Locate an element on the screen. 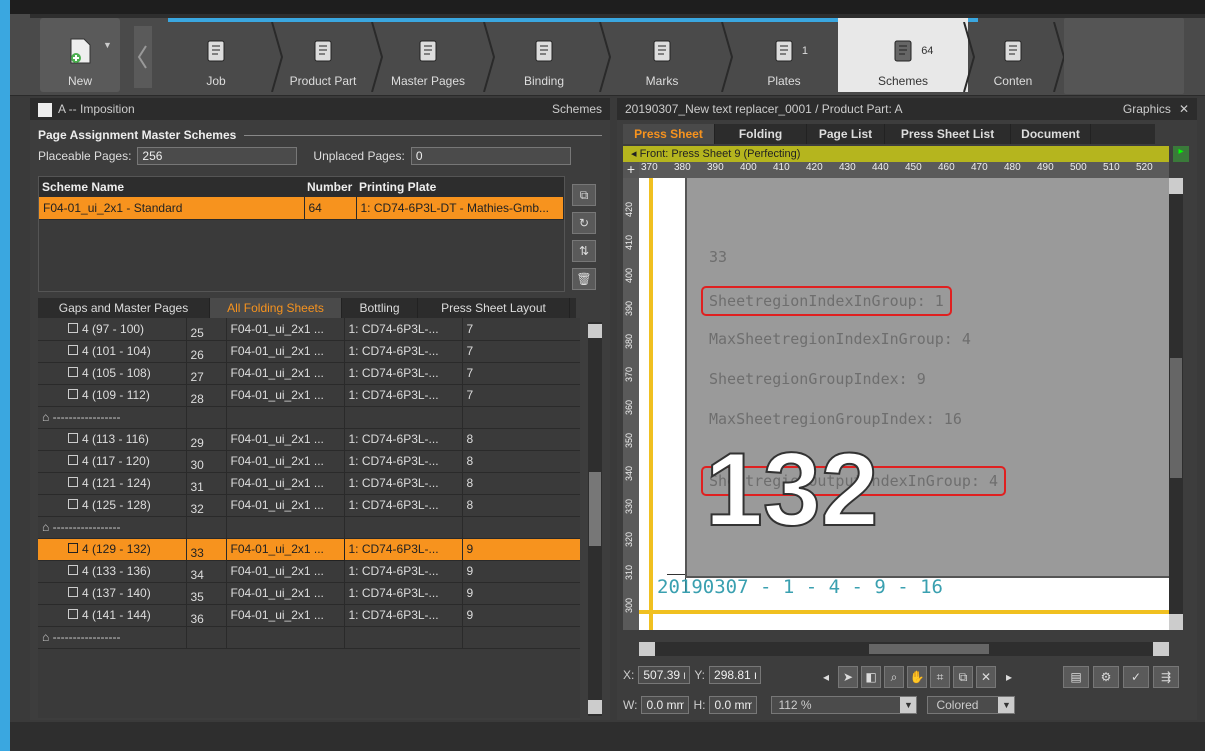 The width and height of the screenshot is (1205, 751). tab-page-list: Page List is located at coordinates (846, 134).